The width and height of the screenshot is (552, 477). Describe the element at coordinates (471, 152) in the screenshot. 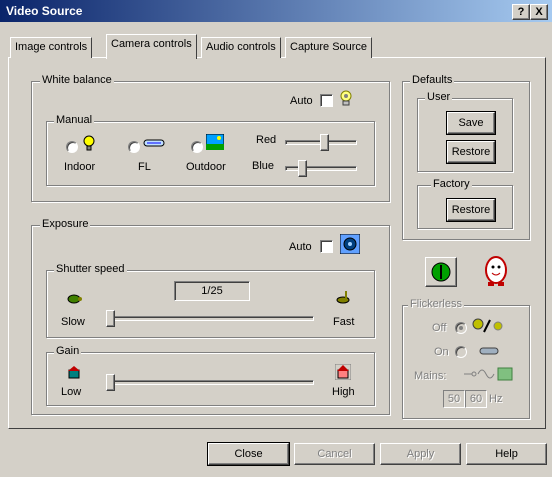

I see `user-restore-button: Restore` at that location.